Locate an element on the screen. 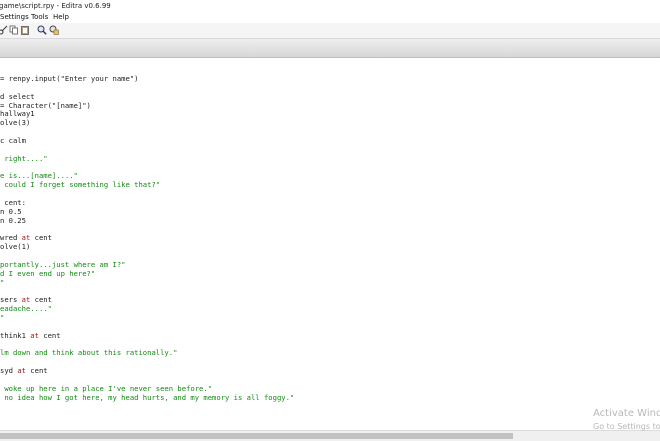 This screenshot has width=660, height=441. activate-windows-hint: Go to Settings to a is located at coordinates (626, 426).